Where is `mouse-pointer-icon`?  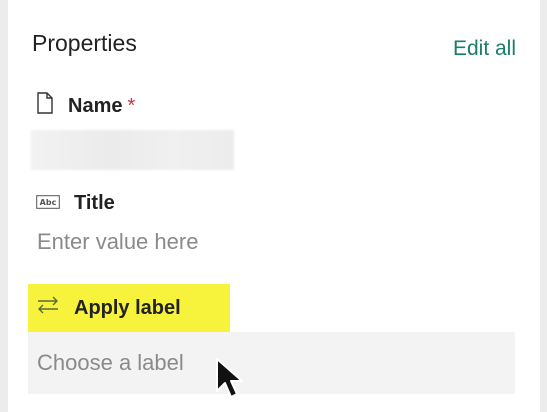 mouse-pointer-icon is located at coordinates (230, 381).